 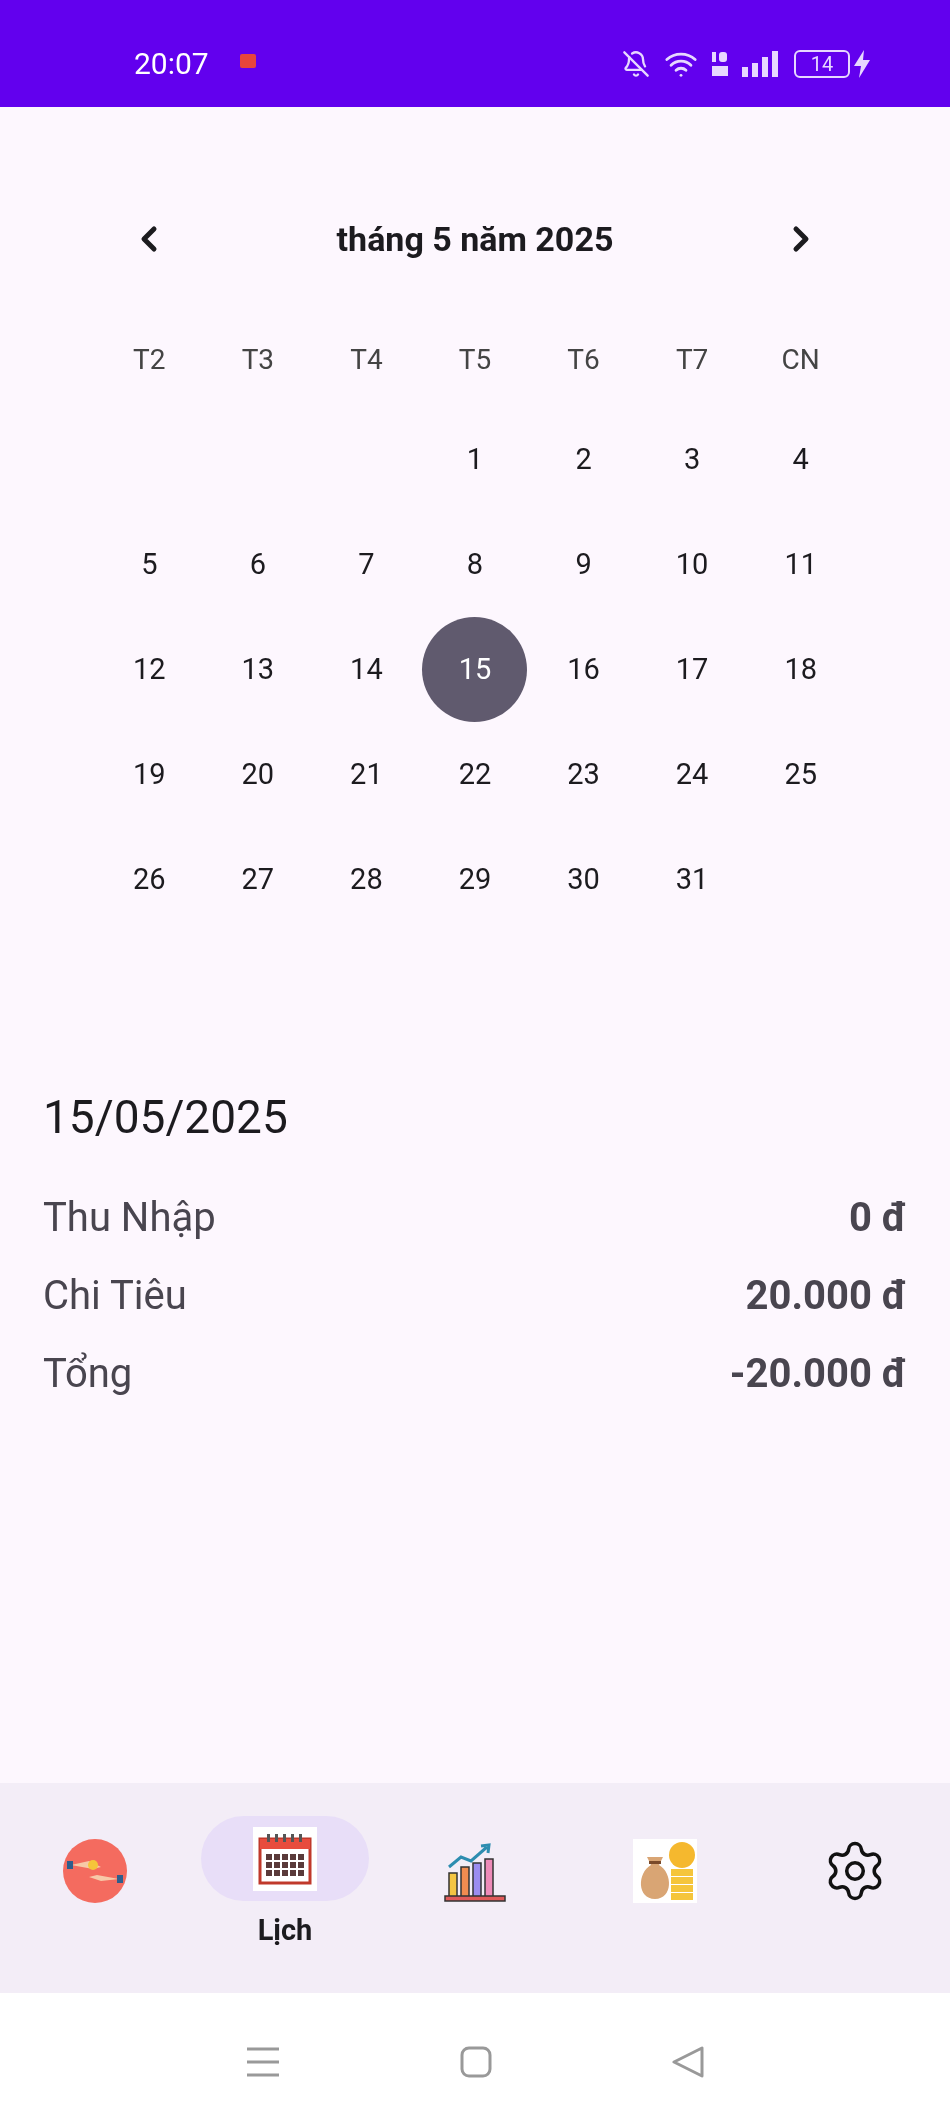 I want to click on nav-item: Lịch, so click(x=285, y=1888).